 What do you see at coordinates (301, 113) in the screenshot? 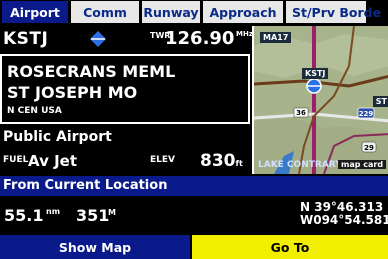
I see `svg-text: 36` at bounding box center [301, 113].